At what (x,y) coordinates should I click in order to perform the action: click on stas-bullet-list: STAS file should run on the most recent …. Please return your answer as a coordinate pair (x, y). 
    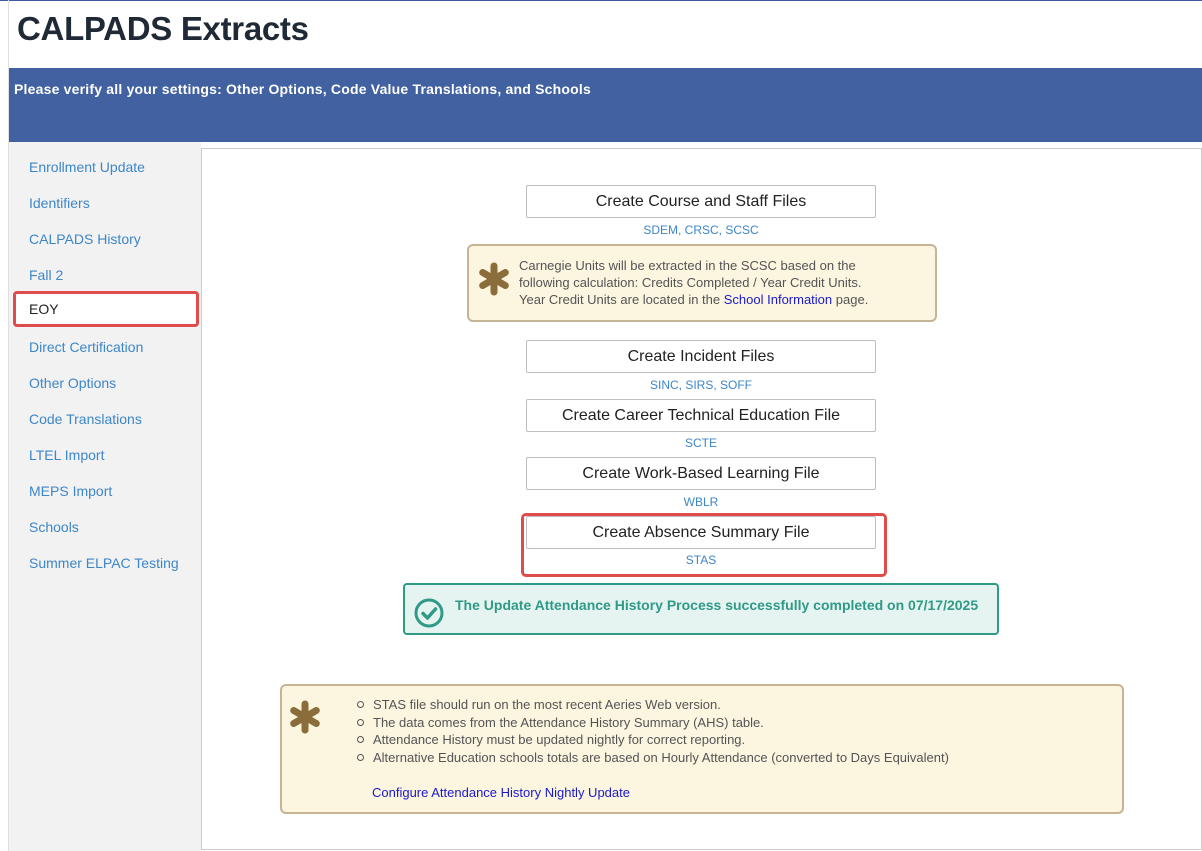
    Looking at the image, I should click on (727, 731).